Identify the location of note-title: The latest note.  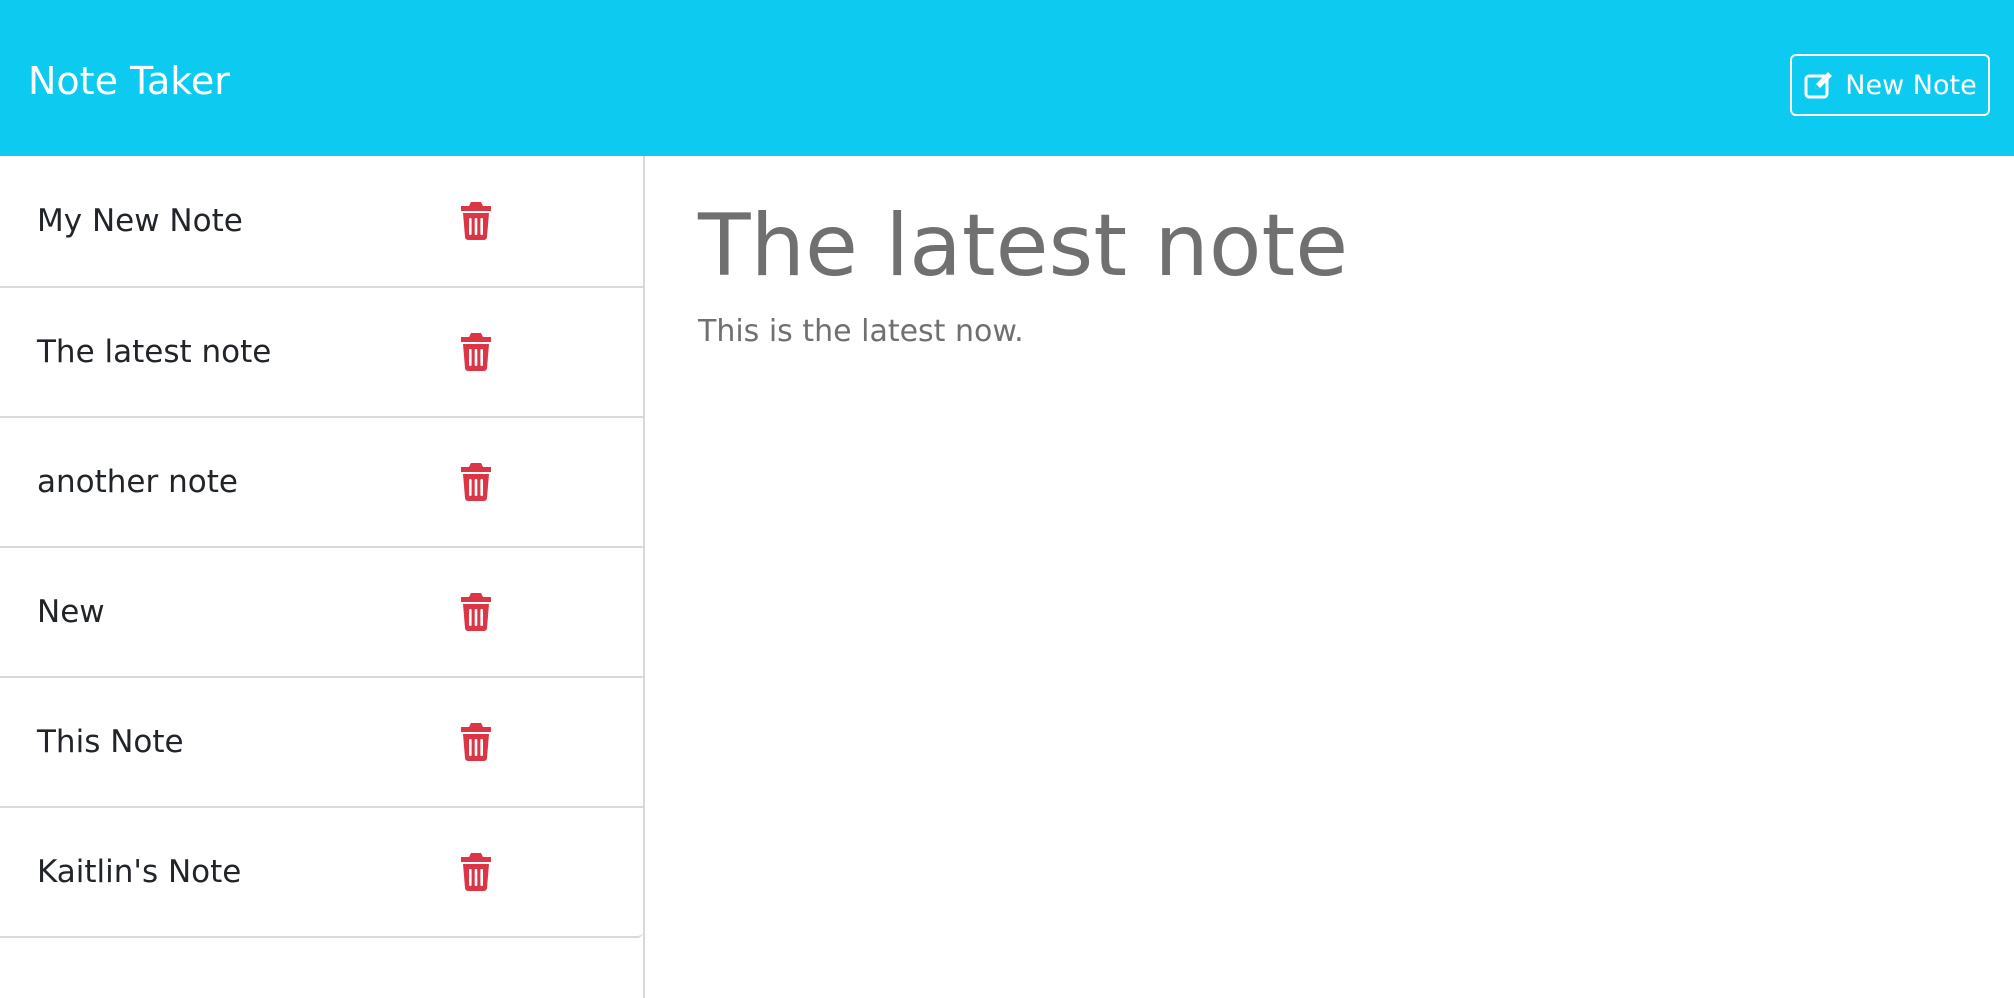
(154, 352).